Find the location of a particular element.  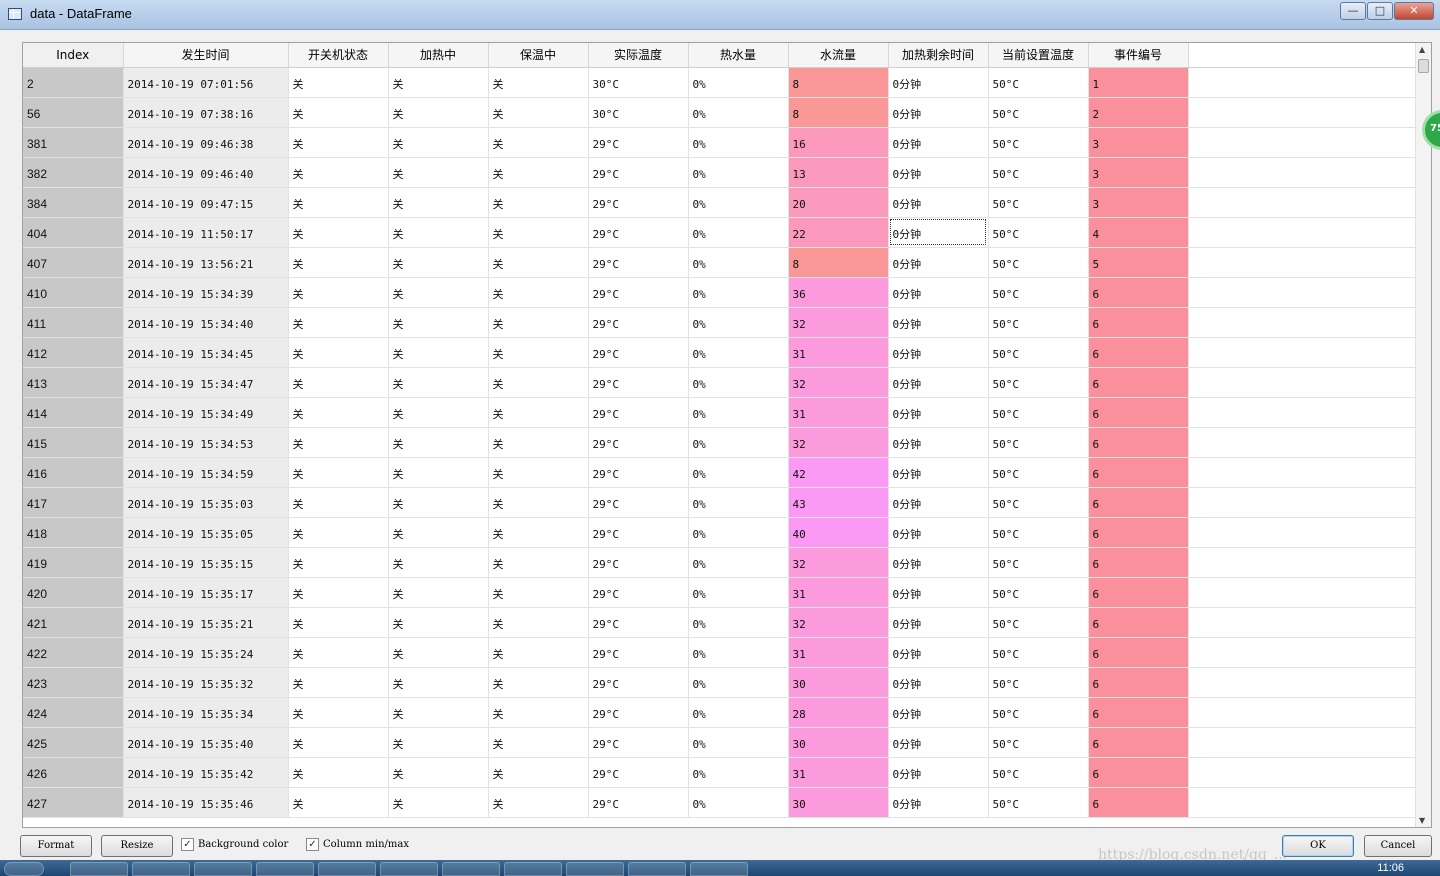

index-cell: 415 is located at coordinates (73, 442).